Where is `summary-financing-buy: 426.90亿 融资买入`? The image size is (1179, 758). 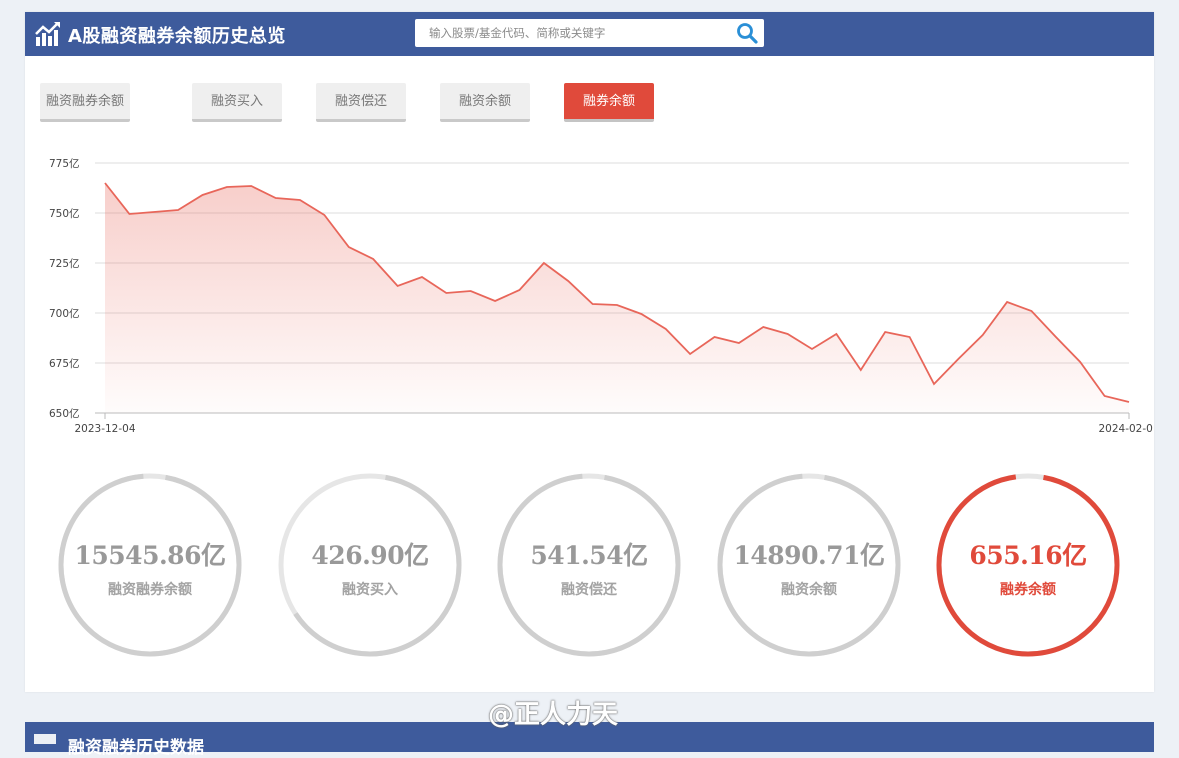
summary-financing-buy: 426.90亿 融资买入 is located at coordinates (370, 565).